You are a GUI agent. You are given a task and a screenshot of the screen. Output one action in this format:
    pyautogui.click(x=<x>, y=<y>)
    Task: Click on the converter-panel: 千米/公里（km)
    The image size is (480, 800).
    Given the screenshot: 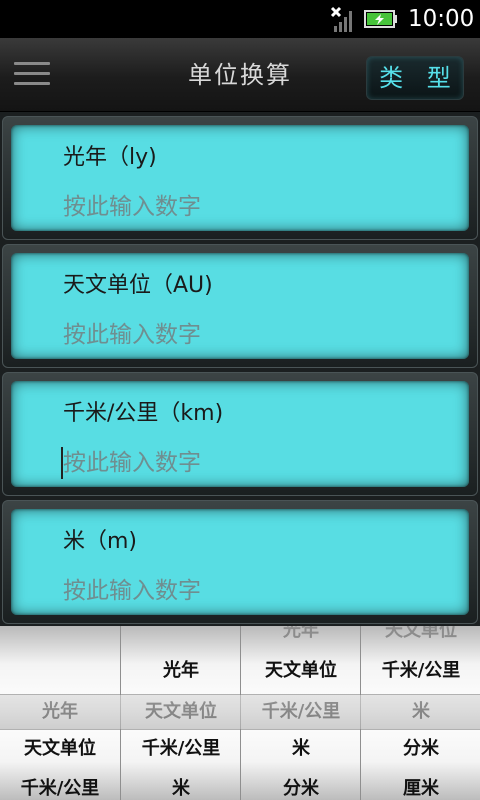 What is the action you would take?
    pyautogui.click(x=240, y=434)
    